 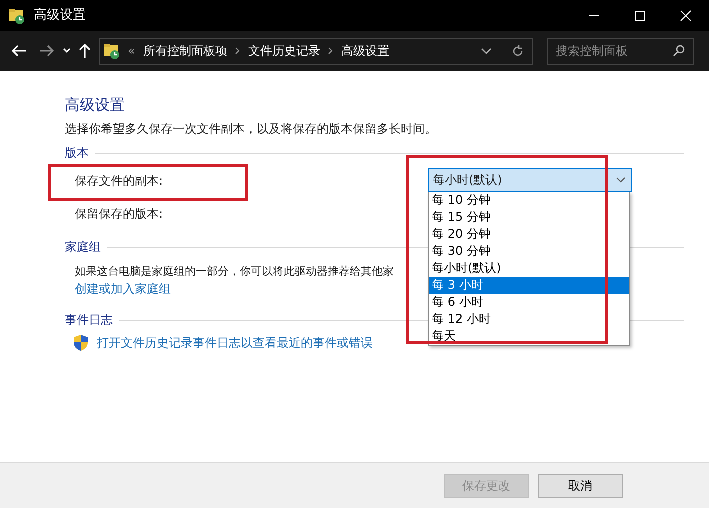 I want to click on section-heading: 家庭组, so click(x=83, y=247).